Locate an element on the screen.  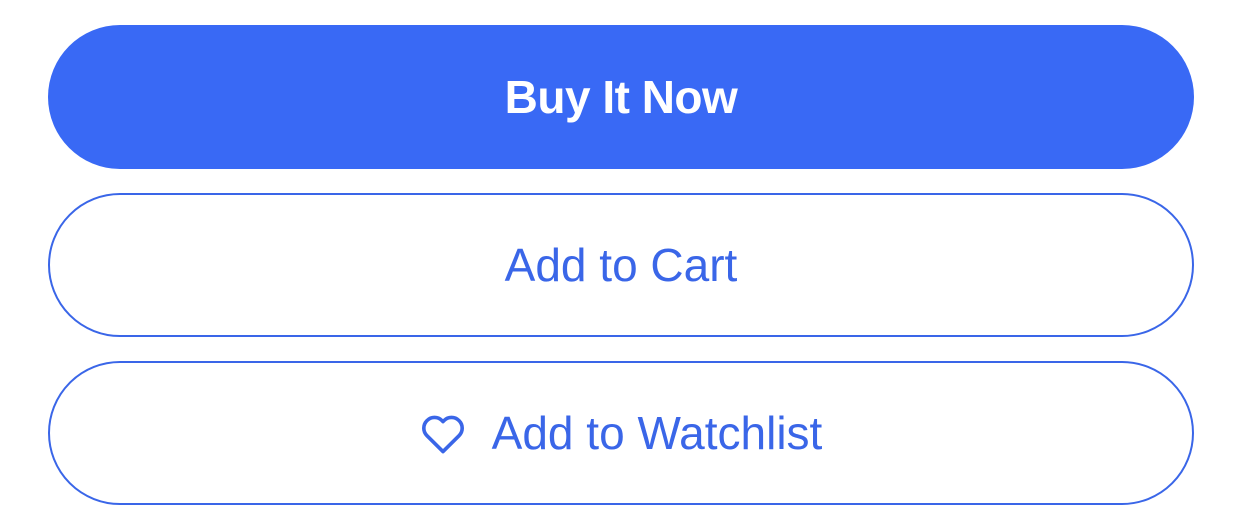
add-to-watchlist-label: Add to Watchlist is located at coordinates (657, 433).